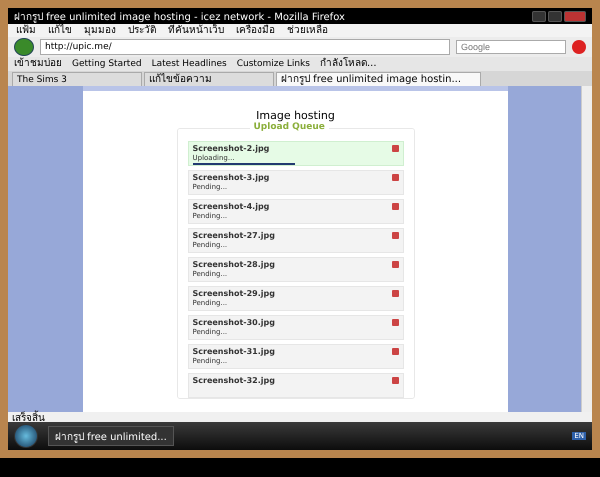 The image size is (600, 477). I want to click on file-name: Screenshot-28.jpg, so click(233, 265).